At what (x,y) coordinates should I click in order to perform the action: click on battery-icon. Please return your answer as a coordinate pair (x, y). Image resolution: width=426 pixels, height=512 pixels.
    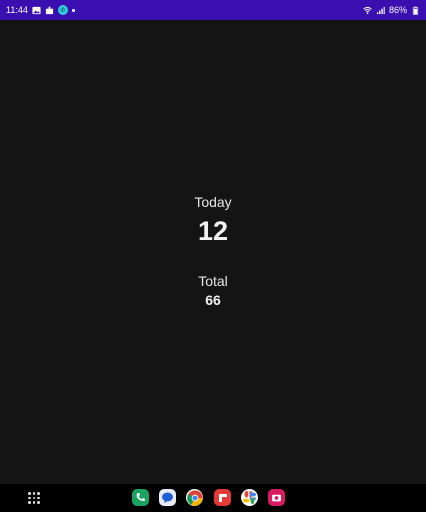
    Looking at the image, I should click on (415, 10).